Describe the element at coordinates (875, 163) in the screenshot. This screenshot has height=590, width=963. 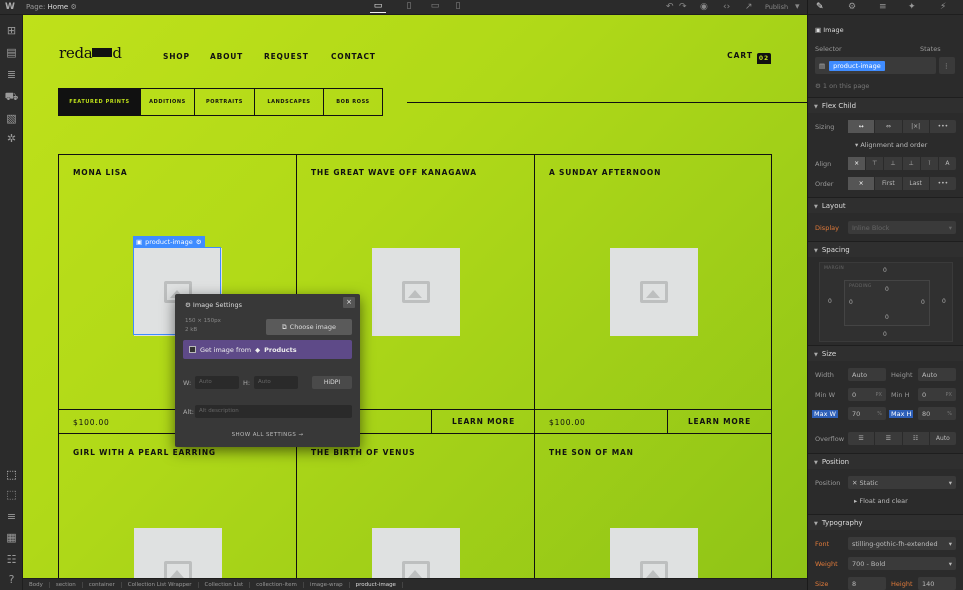
I see `align-start-icon: ⊤` at that location.